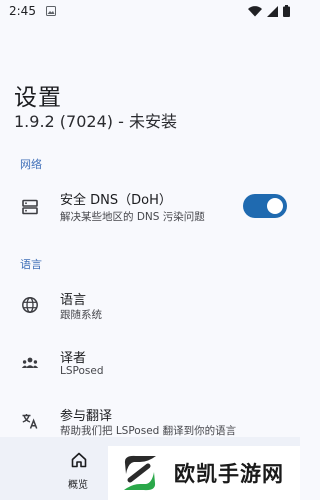  Describe the element at coordinates (22, 11) in the screenshot. I see `status-time: 2:45` at that location.